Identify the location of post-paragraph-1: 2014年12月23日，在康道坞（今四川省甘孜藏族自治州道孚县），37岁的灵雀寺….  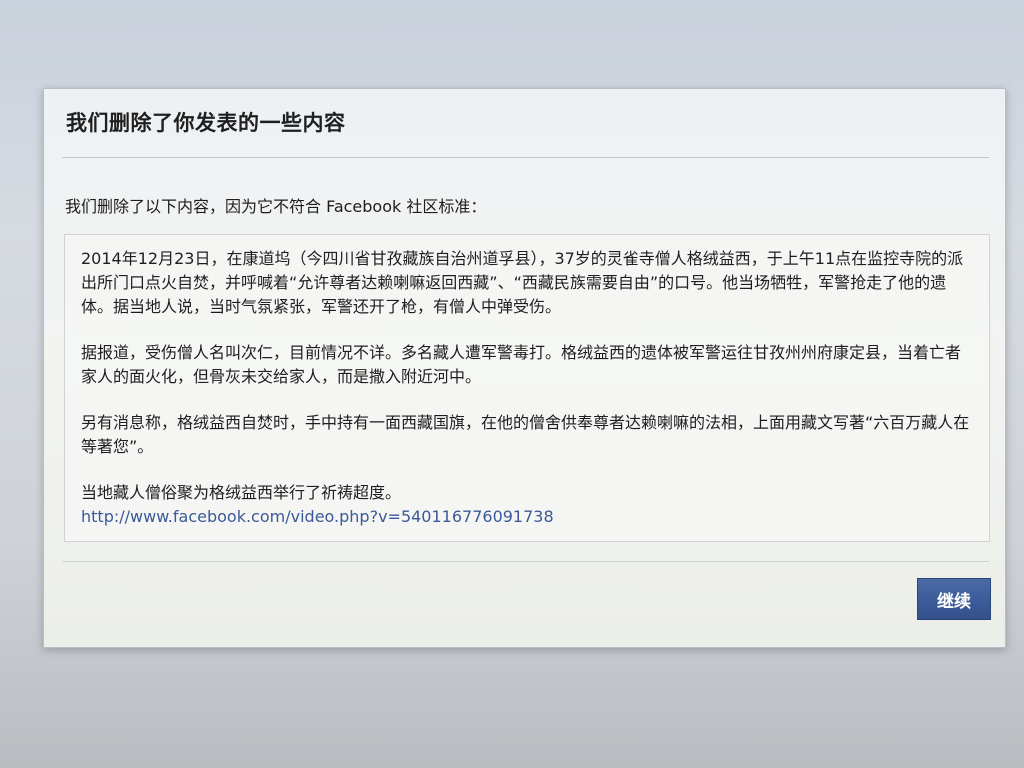
(522, 282).